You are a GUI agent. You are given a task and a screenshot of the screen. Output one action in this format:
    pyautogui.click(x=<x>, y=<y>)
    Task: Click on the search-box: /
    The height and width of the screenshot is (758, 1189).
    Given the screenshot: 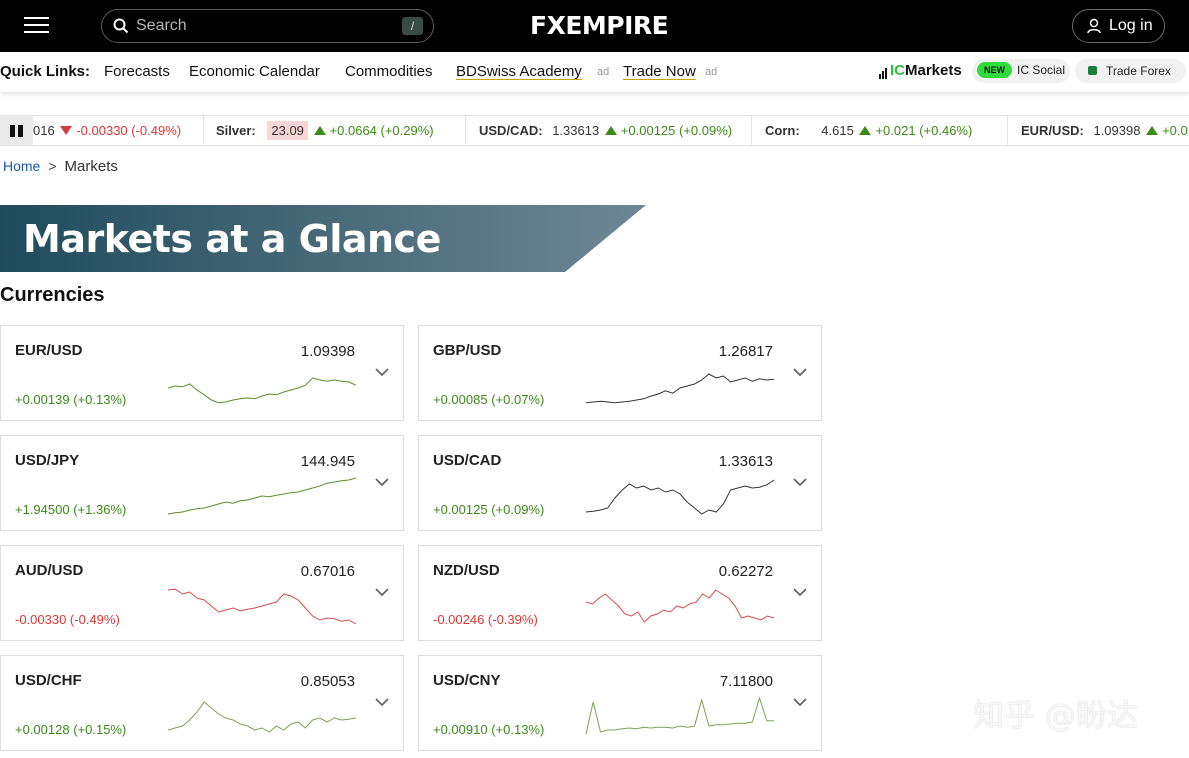 What is the action you would take?
    pyautogui.click(x=267, y=26)
    